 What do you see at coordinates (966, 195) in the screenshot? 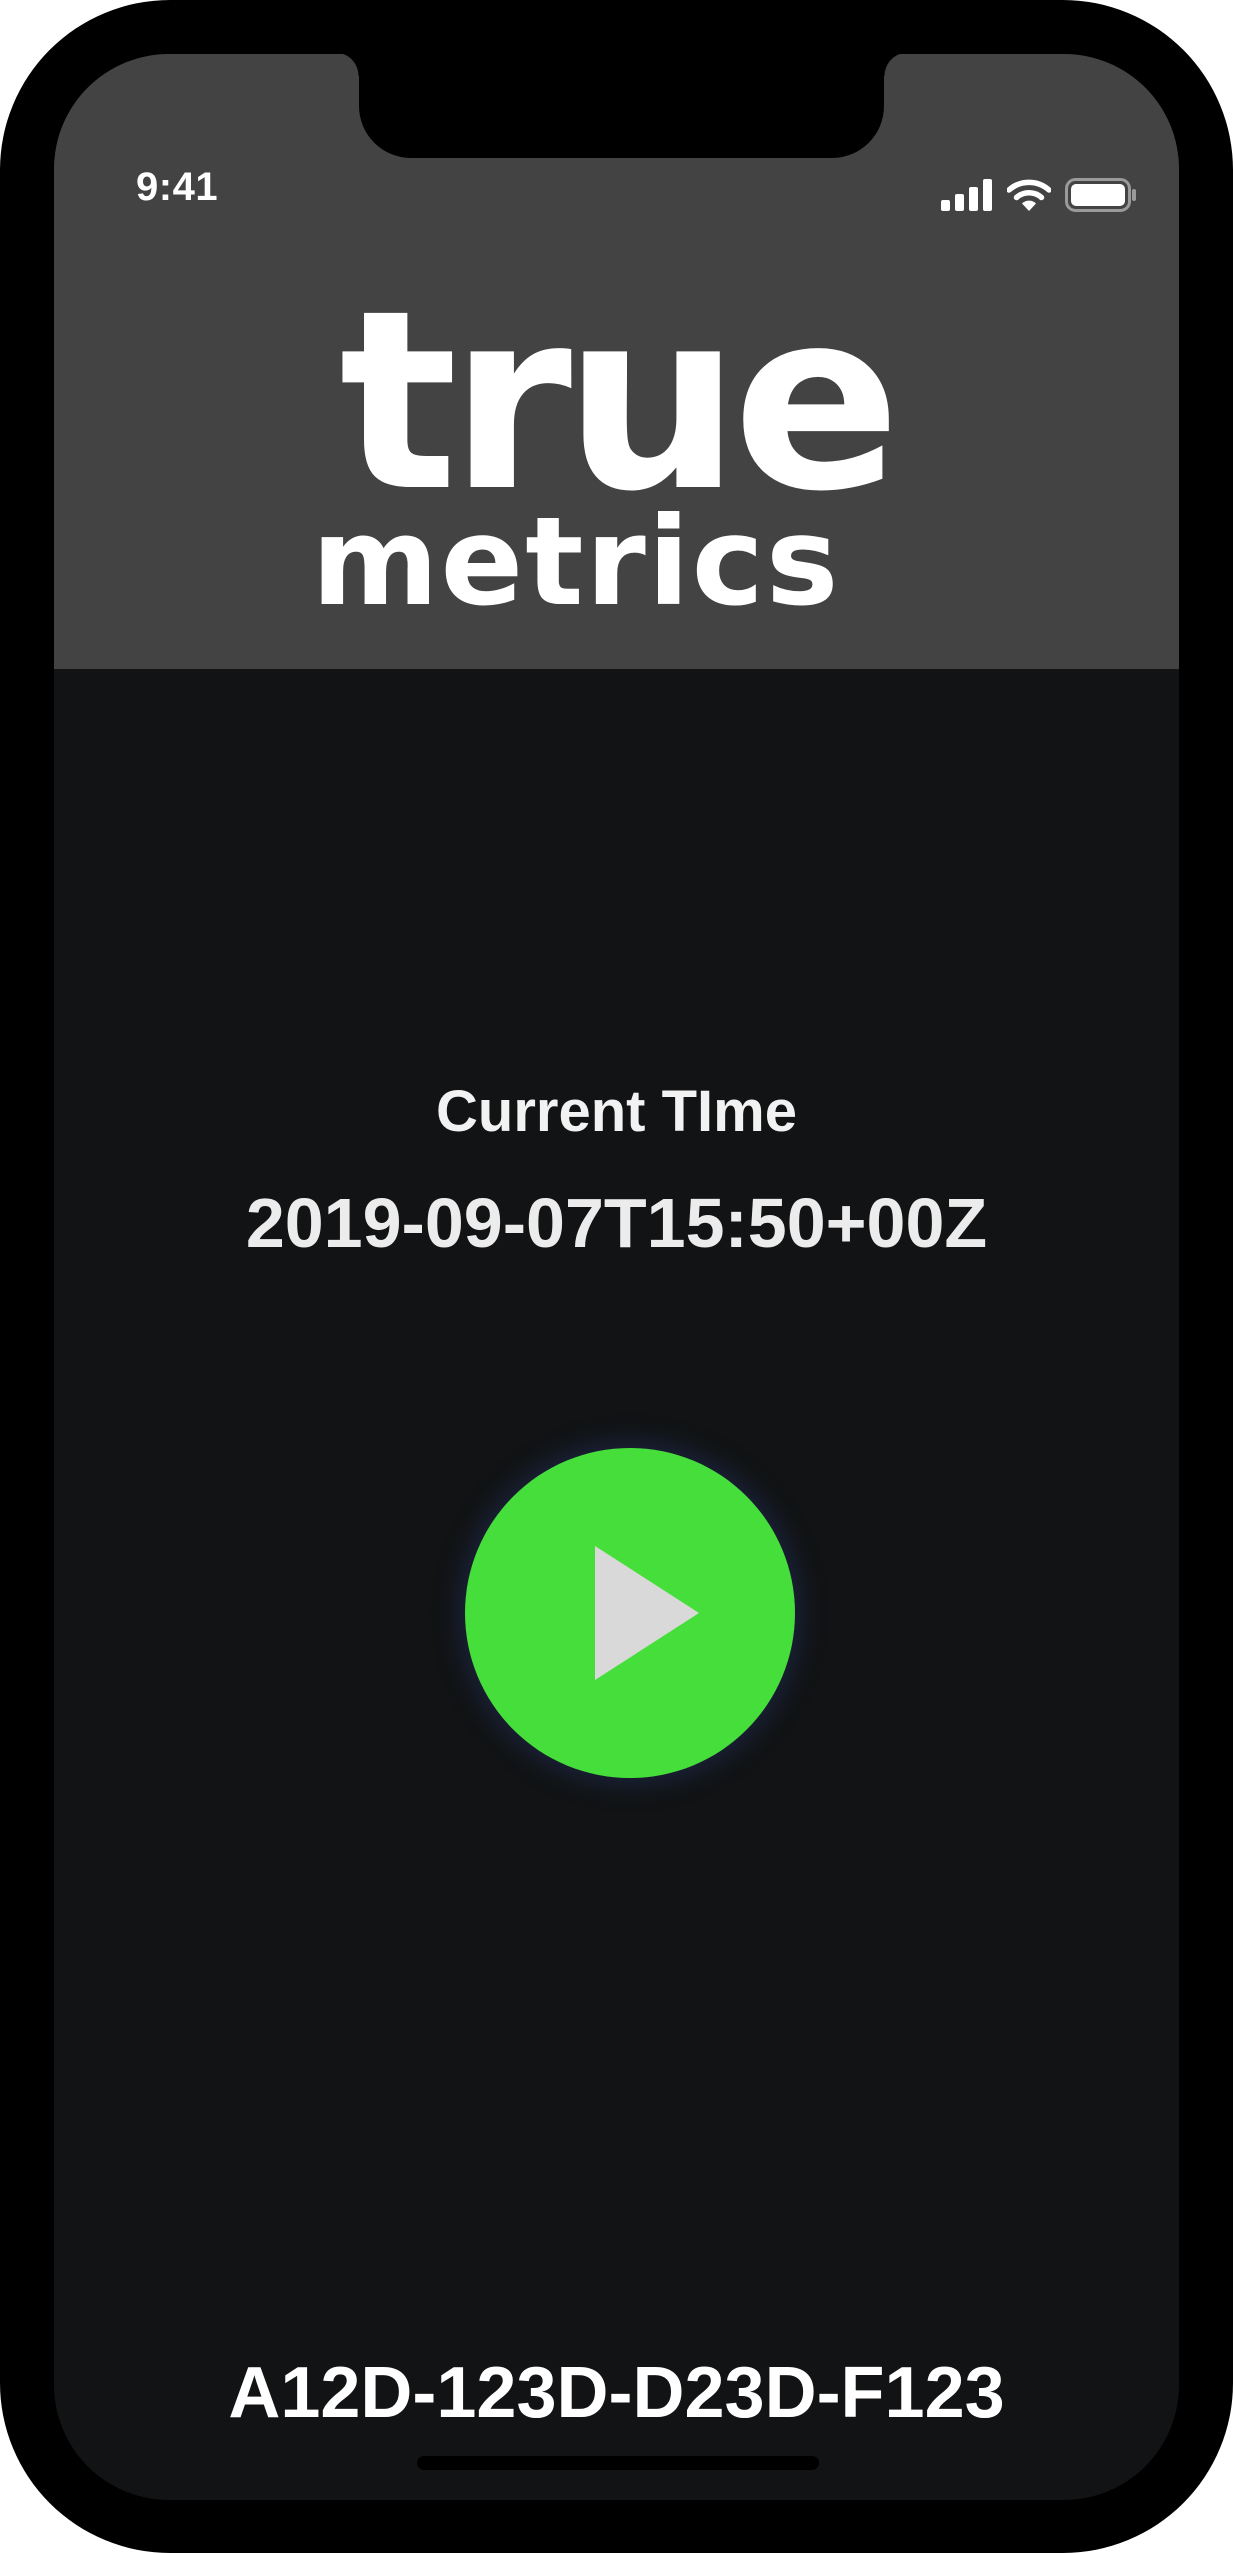
I see `cellular-signal-icon` at bounding box center [966, 195].